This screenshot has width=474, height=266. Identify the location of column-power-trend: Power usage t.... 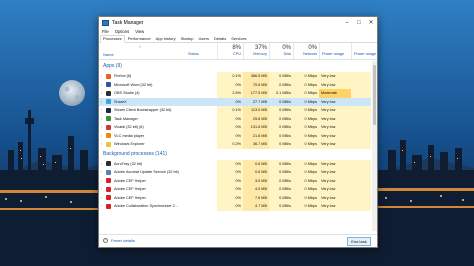
(364, 51).